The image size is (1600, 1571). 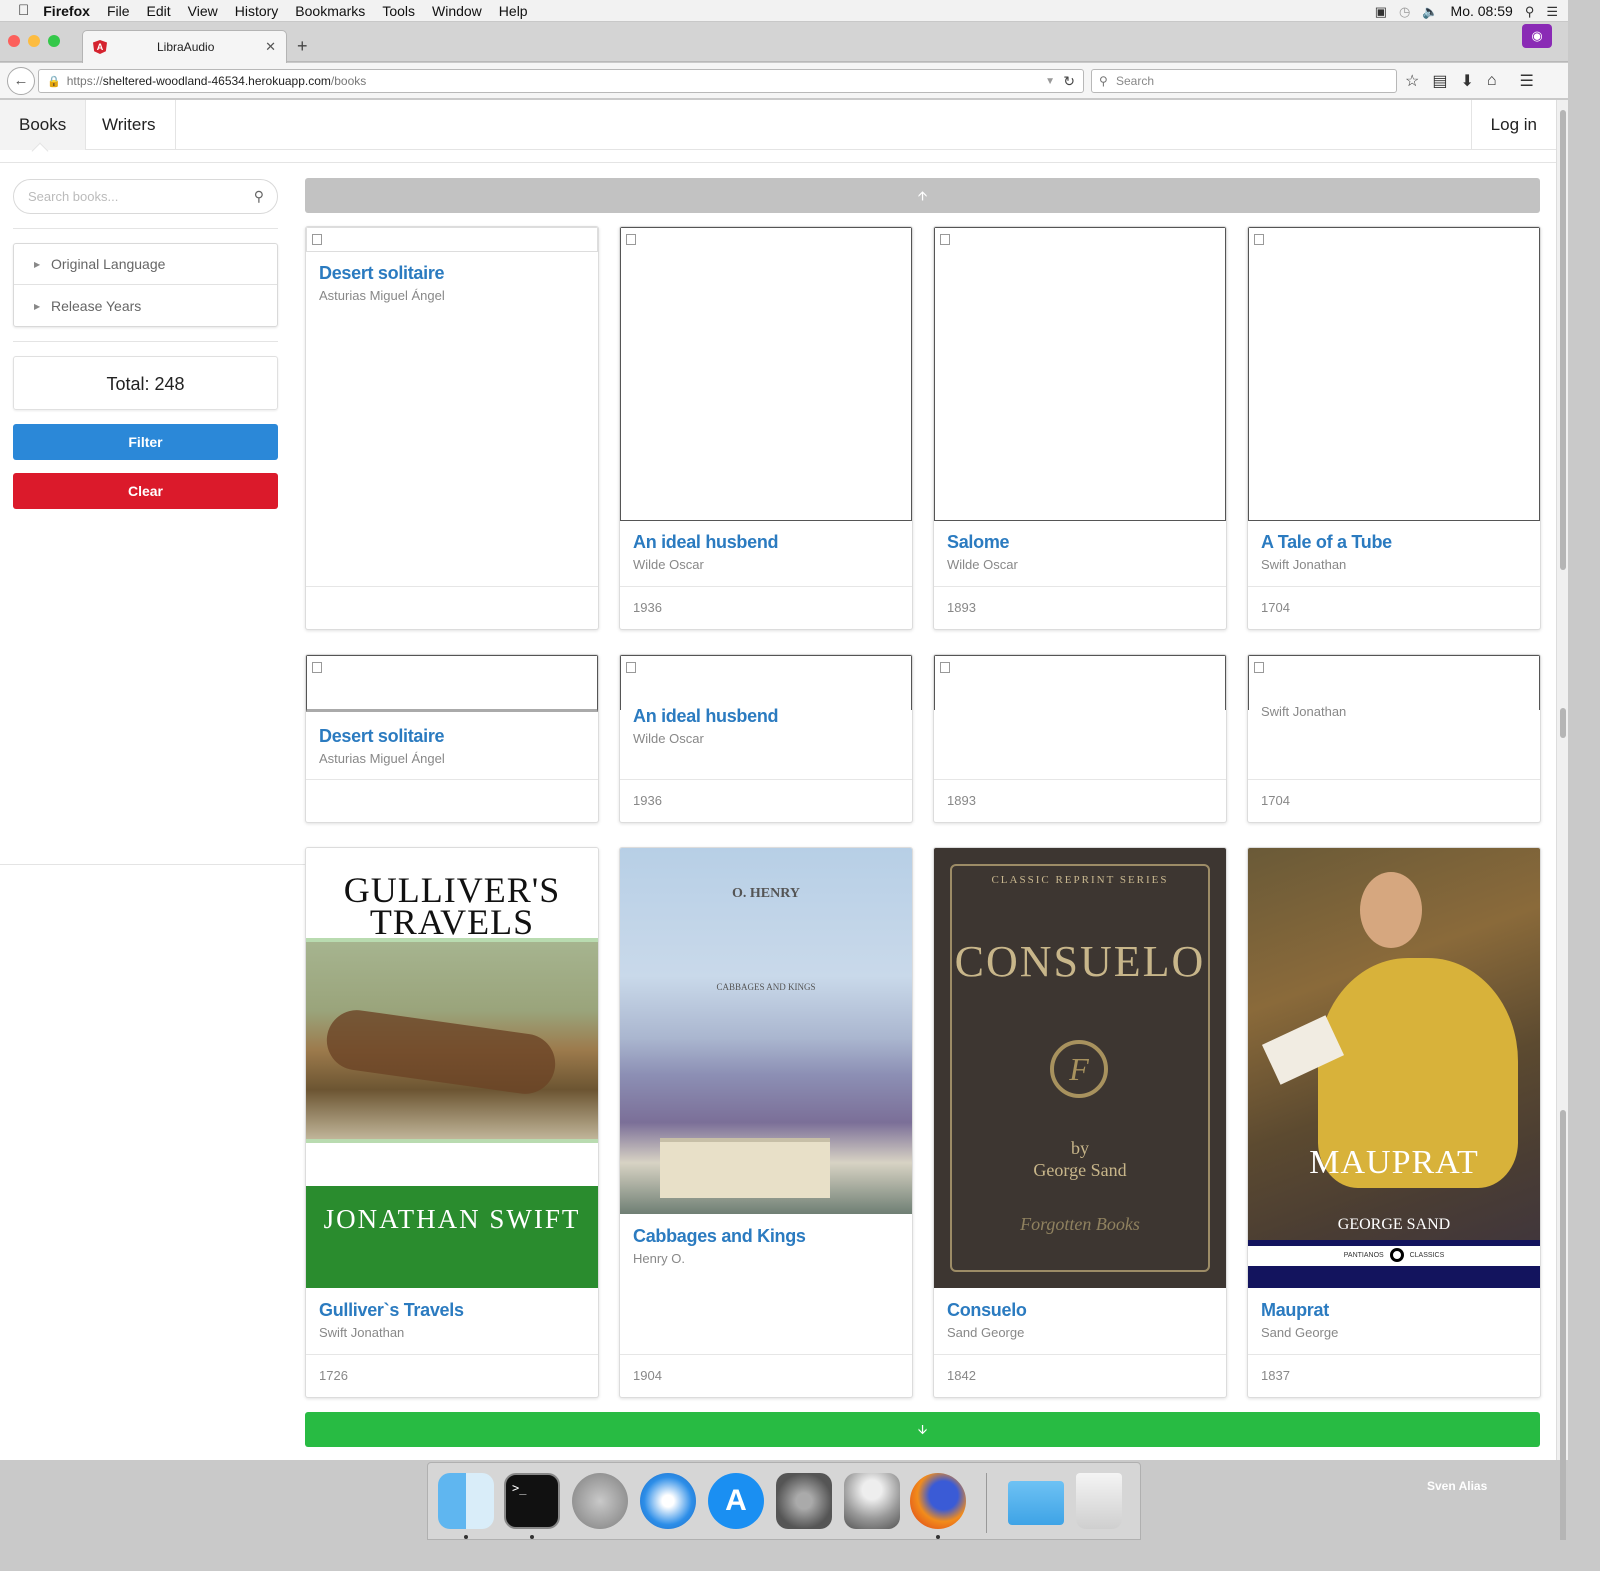 I want to click on menu-view: View, so click(x=203, y=11).